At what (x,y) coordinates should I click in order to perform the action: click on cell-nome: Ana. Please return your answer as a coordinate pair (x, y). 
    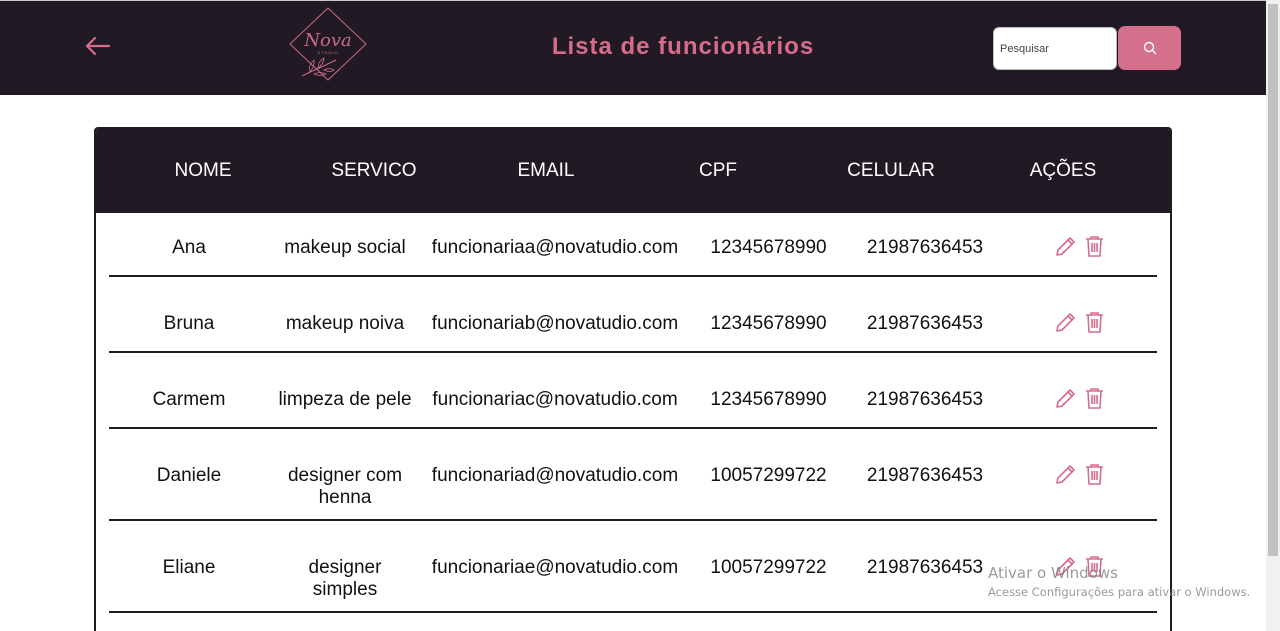
    Looking at the image, I should click on (189, 247).